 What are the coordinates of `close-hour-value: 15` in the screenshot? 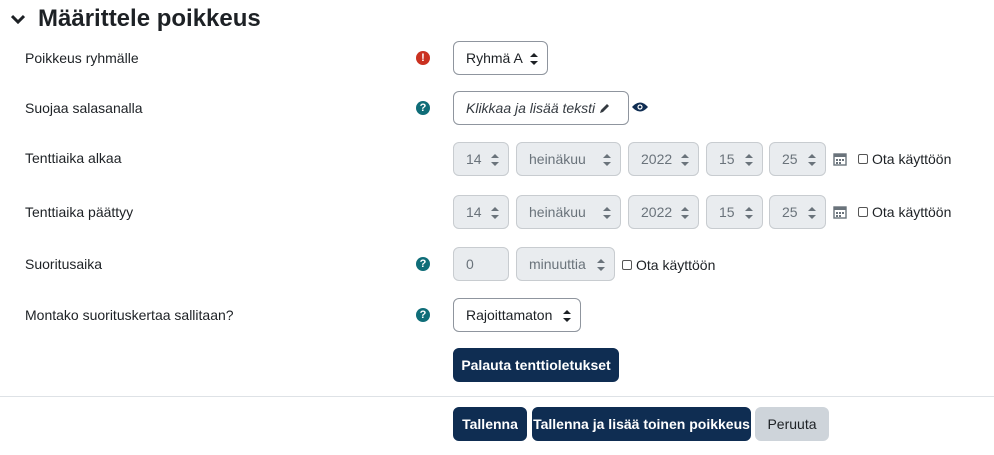 It's located at (727, 212).